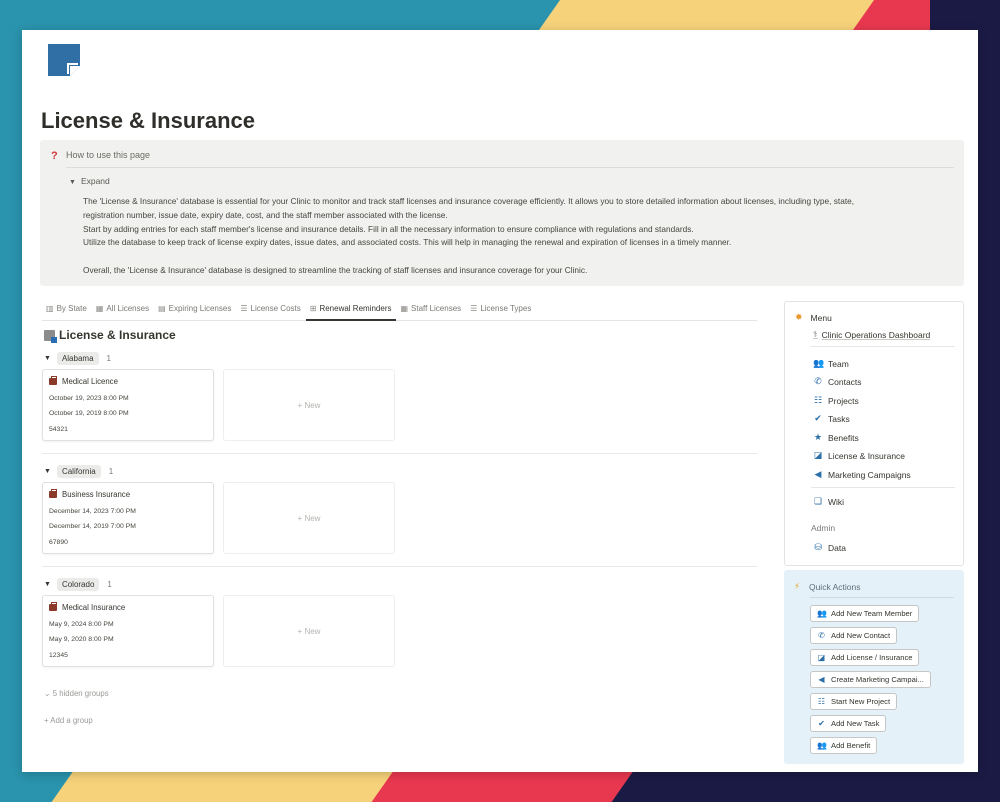  Describe the element at coordinates (818, 501) in the screenshot. I see `book-icon: ❏` at that location.